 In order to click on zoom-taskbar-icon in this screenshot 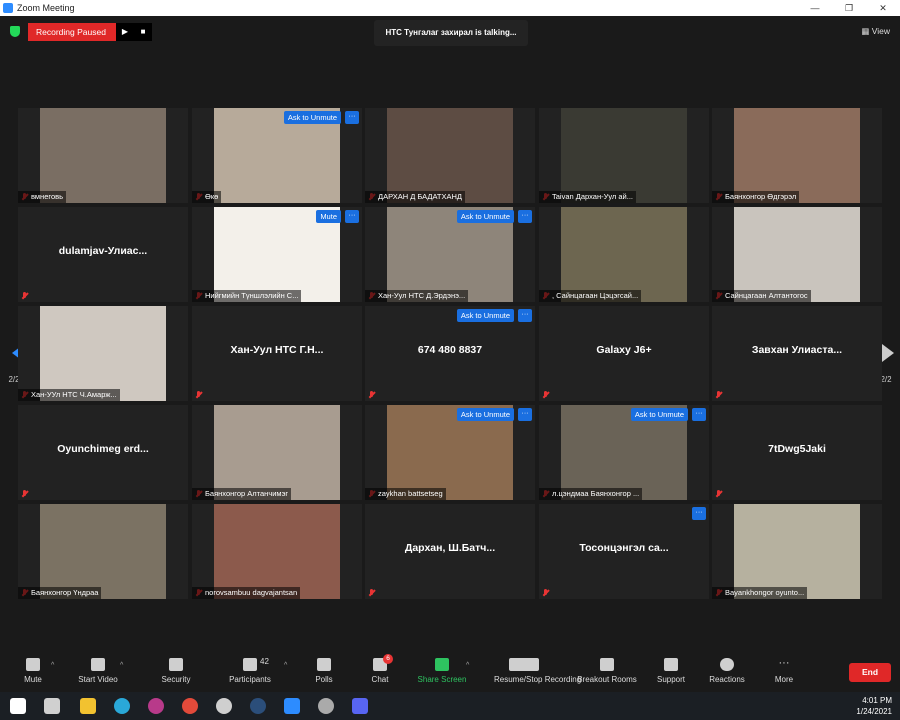, I will do `click(292, 706)`.